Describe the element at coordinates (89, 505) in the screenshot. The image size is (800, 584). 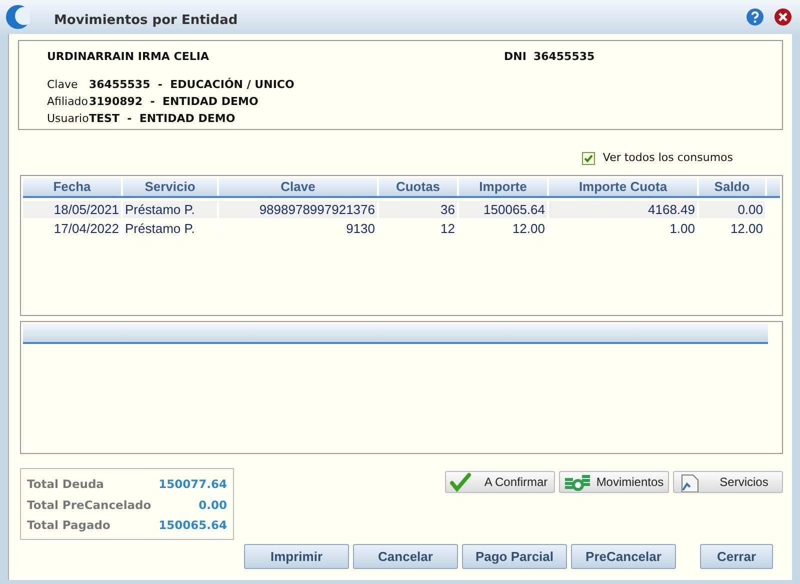
I see `total-label: Total PreCancelado` at that location.